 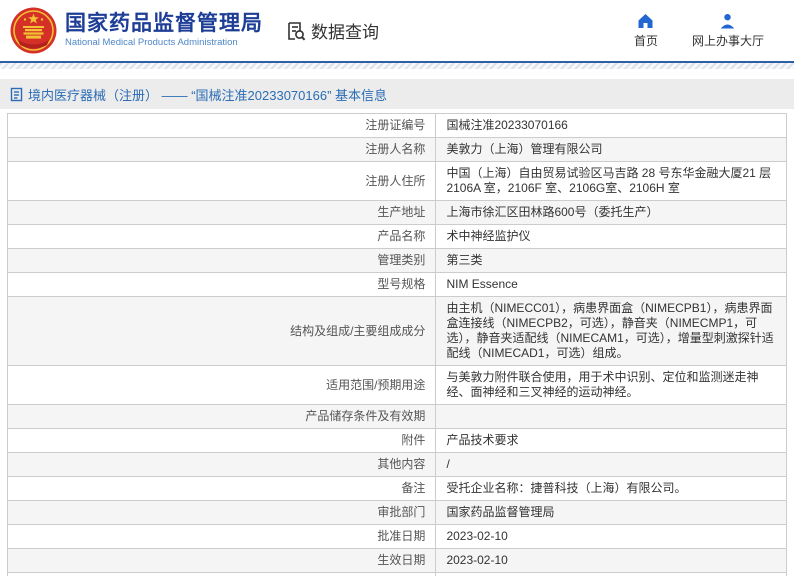 I want to click on document-icon, so click(x=16, y=94).